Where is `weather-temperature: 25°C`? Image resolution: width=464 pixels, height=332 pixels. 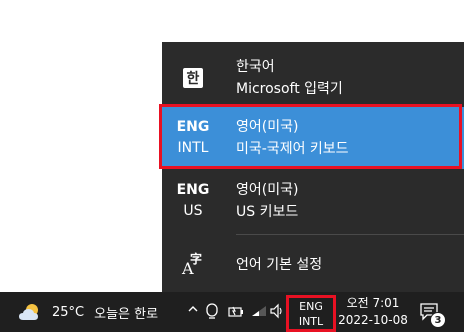 weather-temperature: 25°C is located at coordinates (68, 312).